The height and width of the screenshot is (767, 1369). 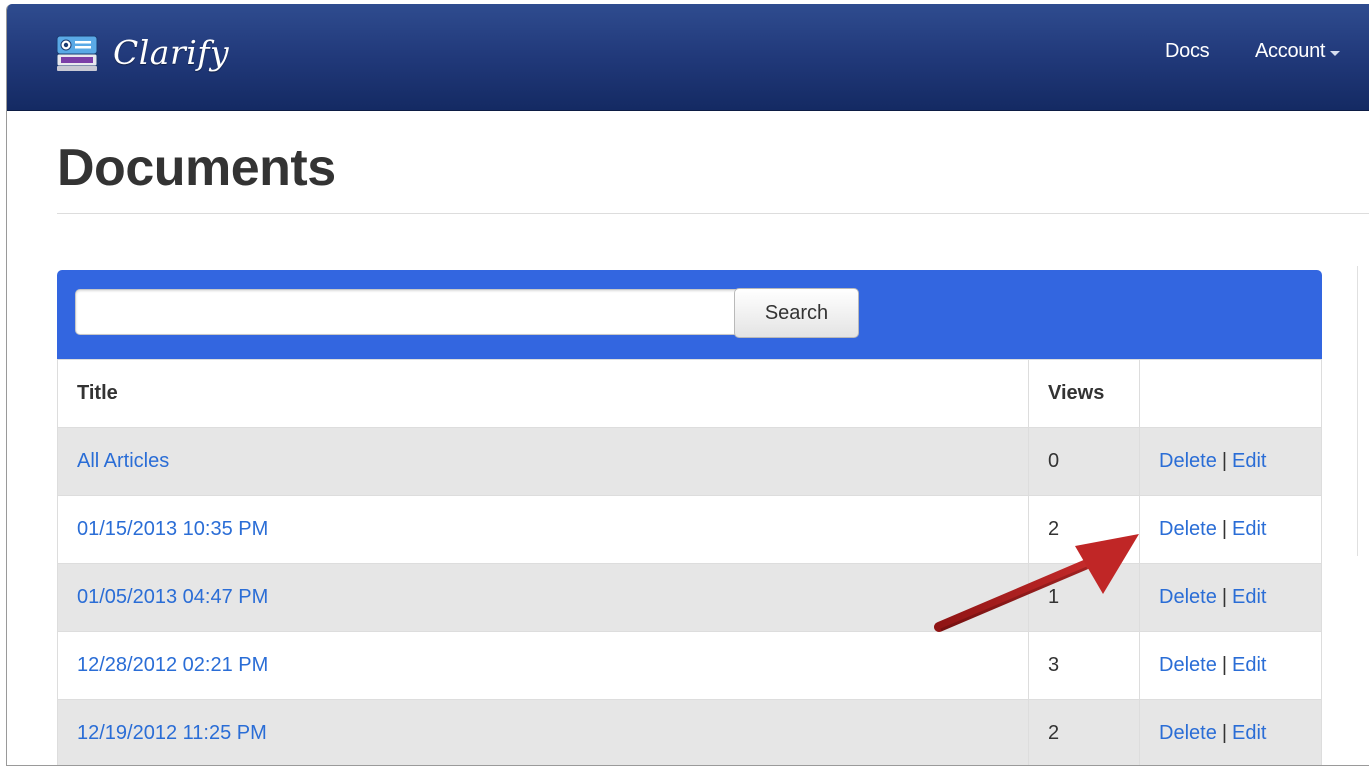 What do you see at coordinates (1290, 51) in the screenshot?
I see `nav-account-label: Account` at bounding box center [1290, 51].